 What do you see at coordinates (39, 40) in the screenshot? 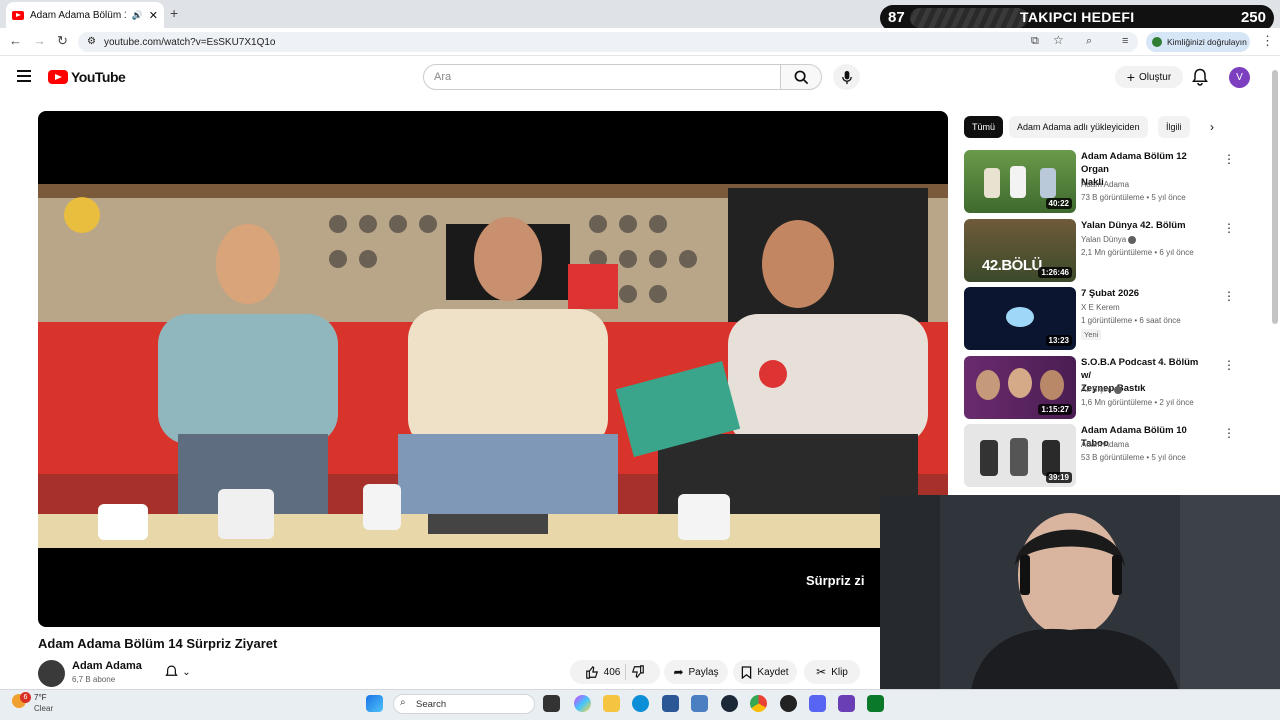
I see `forward-icon: →` at bounding box center [39, 40].